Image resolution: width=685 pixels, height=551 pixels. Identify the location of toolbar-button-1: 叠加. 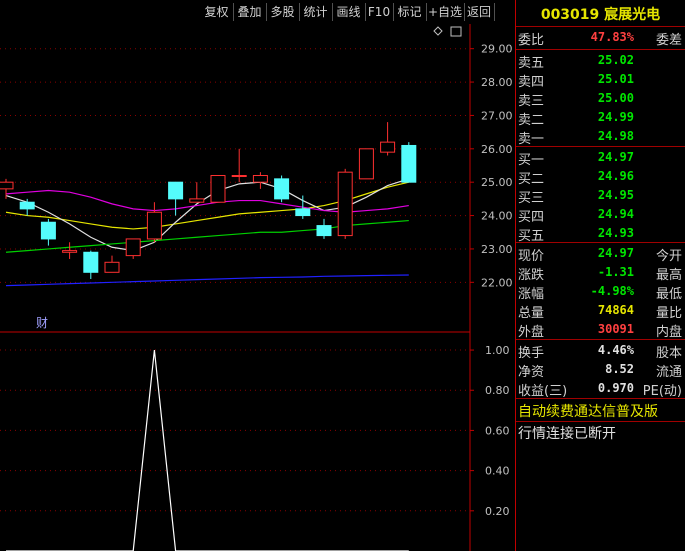
(250, 12).